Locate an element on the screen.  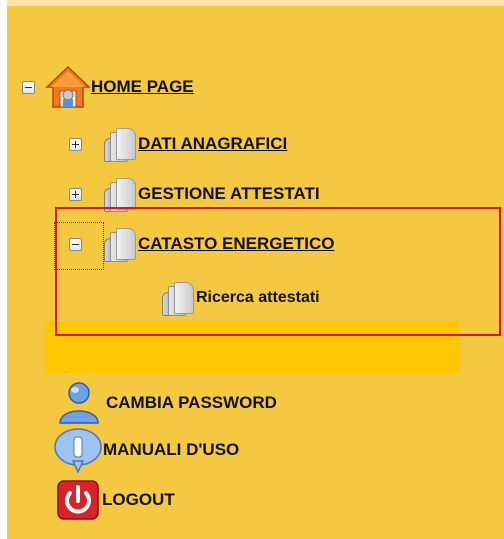
menu-label: MANUALI D'USO is located at coordinates (171, 450).